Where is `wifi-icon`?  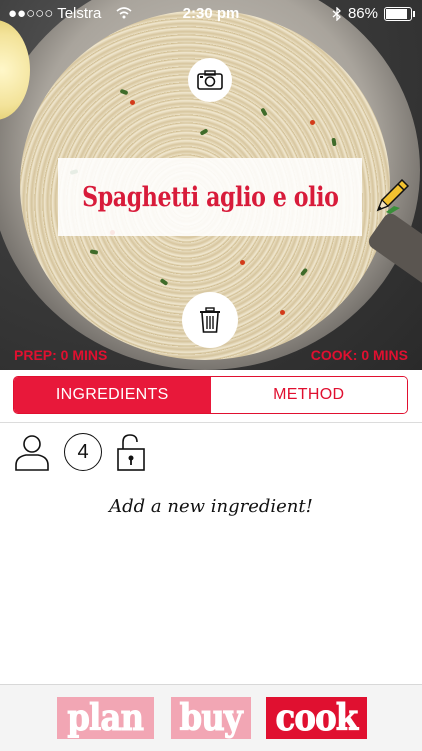 wifi-icon is located at coordinates (124, 13).